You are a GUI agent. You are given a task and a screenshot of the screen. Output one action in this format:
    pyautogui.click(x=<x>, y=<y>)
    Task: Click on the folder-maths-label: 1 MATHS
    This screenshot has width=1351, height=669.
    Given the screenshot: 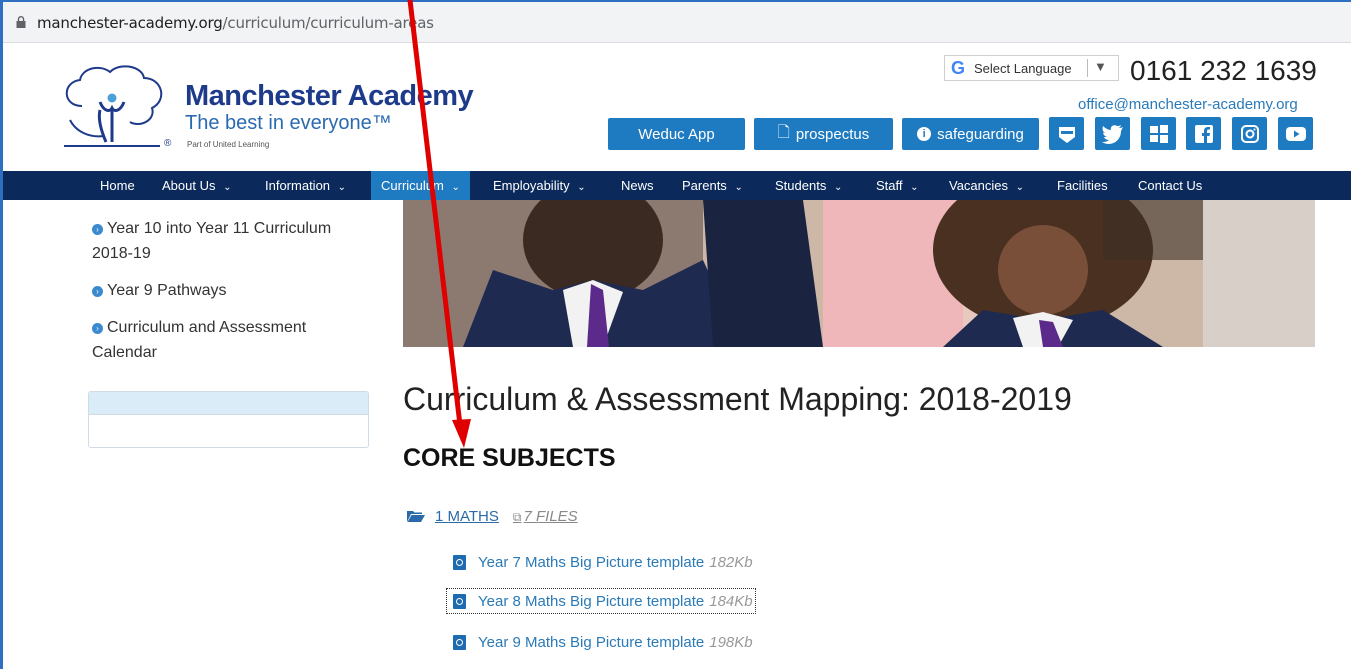 What is the action you would take?
    pyautogui.click(x=467, y=516)
    